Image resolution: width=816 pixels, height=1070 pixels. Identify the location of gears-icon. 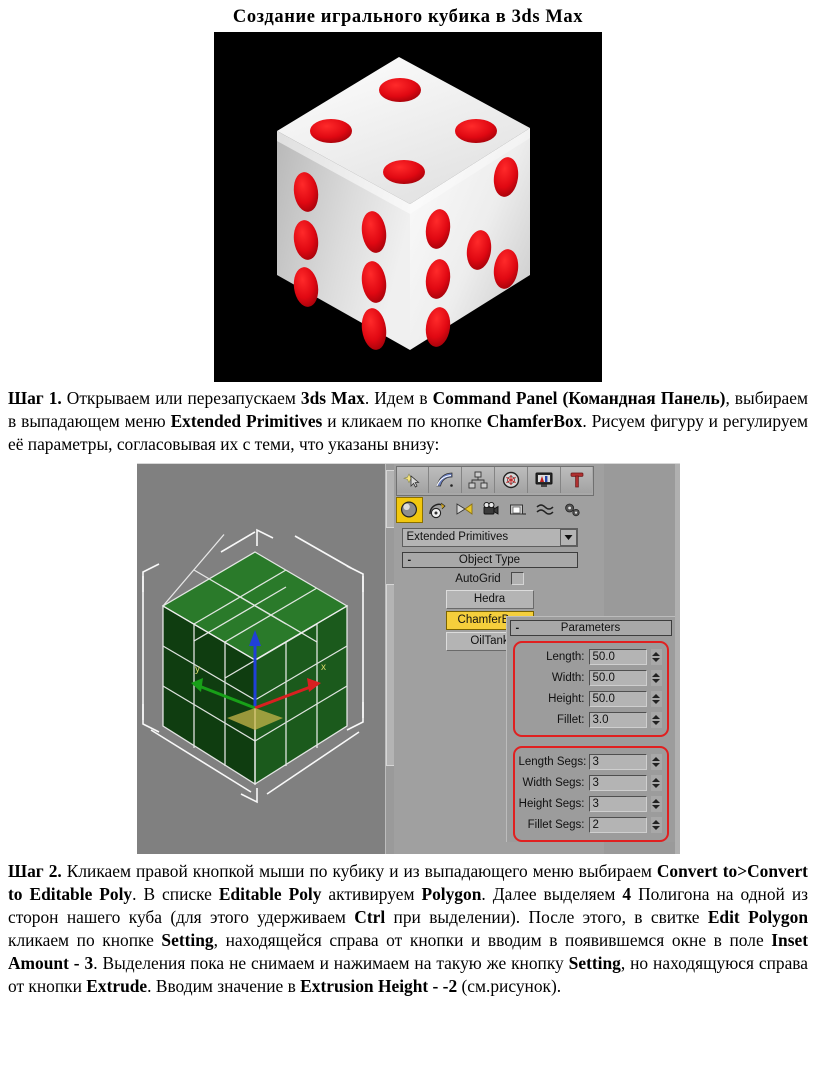
(572, 510).